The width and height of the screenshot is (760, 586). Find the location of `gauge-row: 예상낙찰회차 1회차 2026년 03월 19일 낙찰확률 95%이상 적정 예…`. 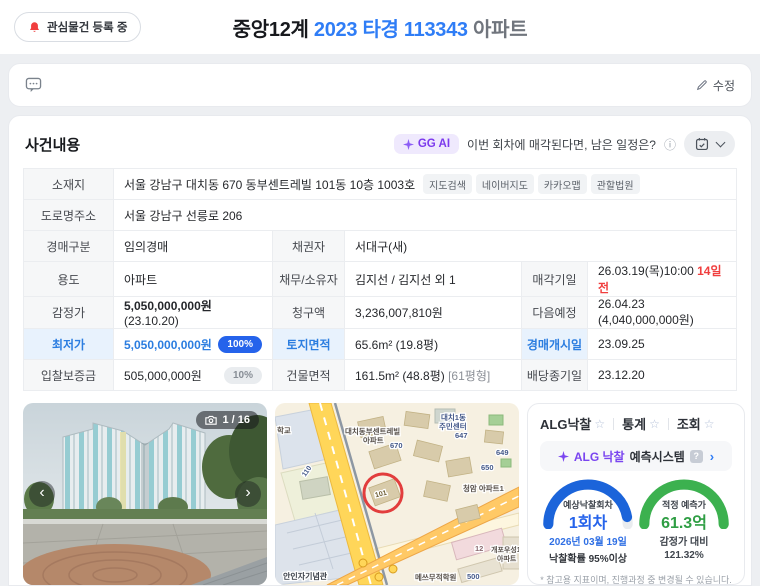

gauge-row: 예상낙찰회차 1회차 2026년 03월 19일 낙찰확률 95%이상 적정 예… is located at coordinates (636, 521).